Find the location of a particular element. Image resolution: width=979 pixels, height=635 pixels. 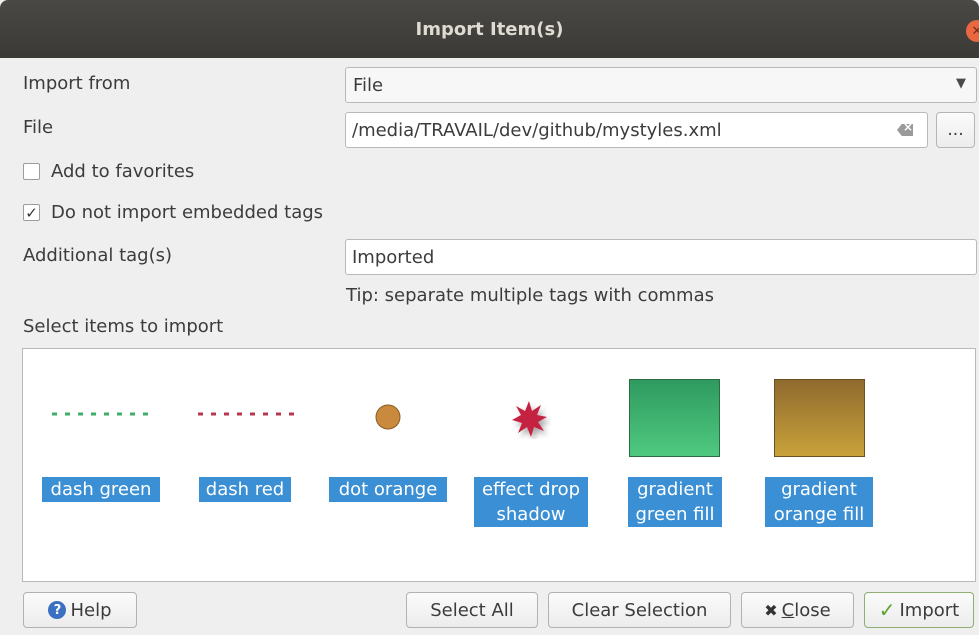

clear-selection-button: Clear Selection is located at coordinates (639, 610).